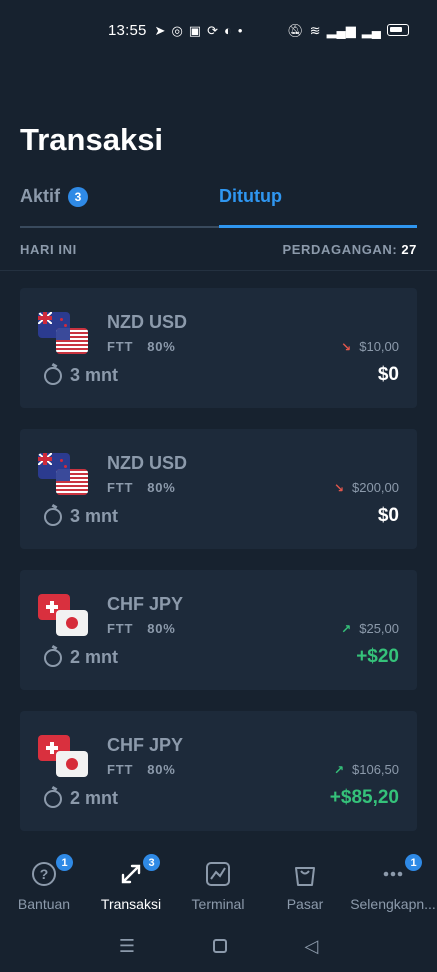 This screenshot has height=972, width=437. Describe the element at coordinates (371, 30) in the screenshot. I see `signal-2-icon: ▂▄` at that location.